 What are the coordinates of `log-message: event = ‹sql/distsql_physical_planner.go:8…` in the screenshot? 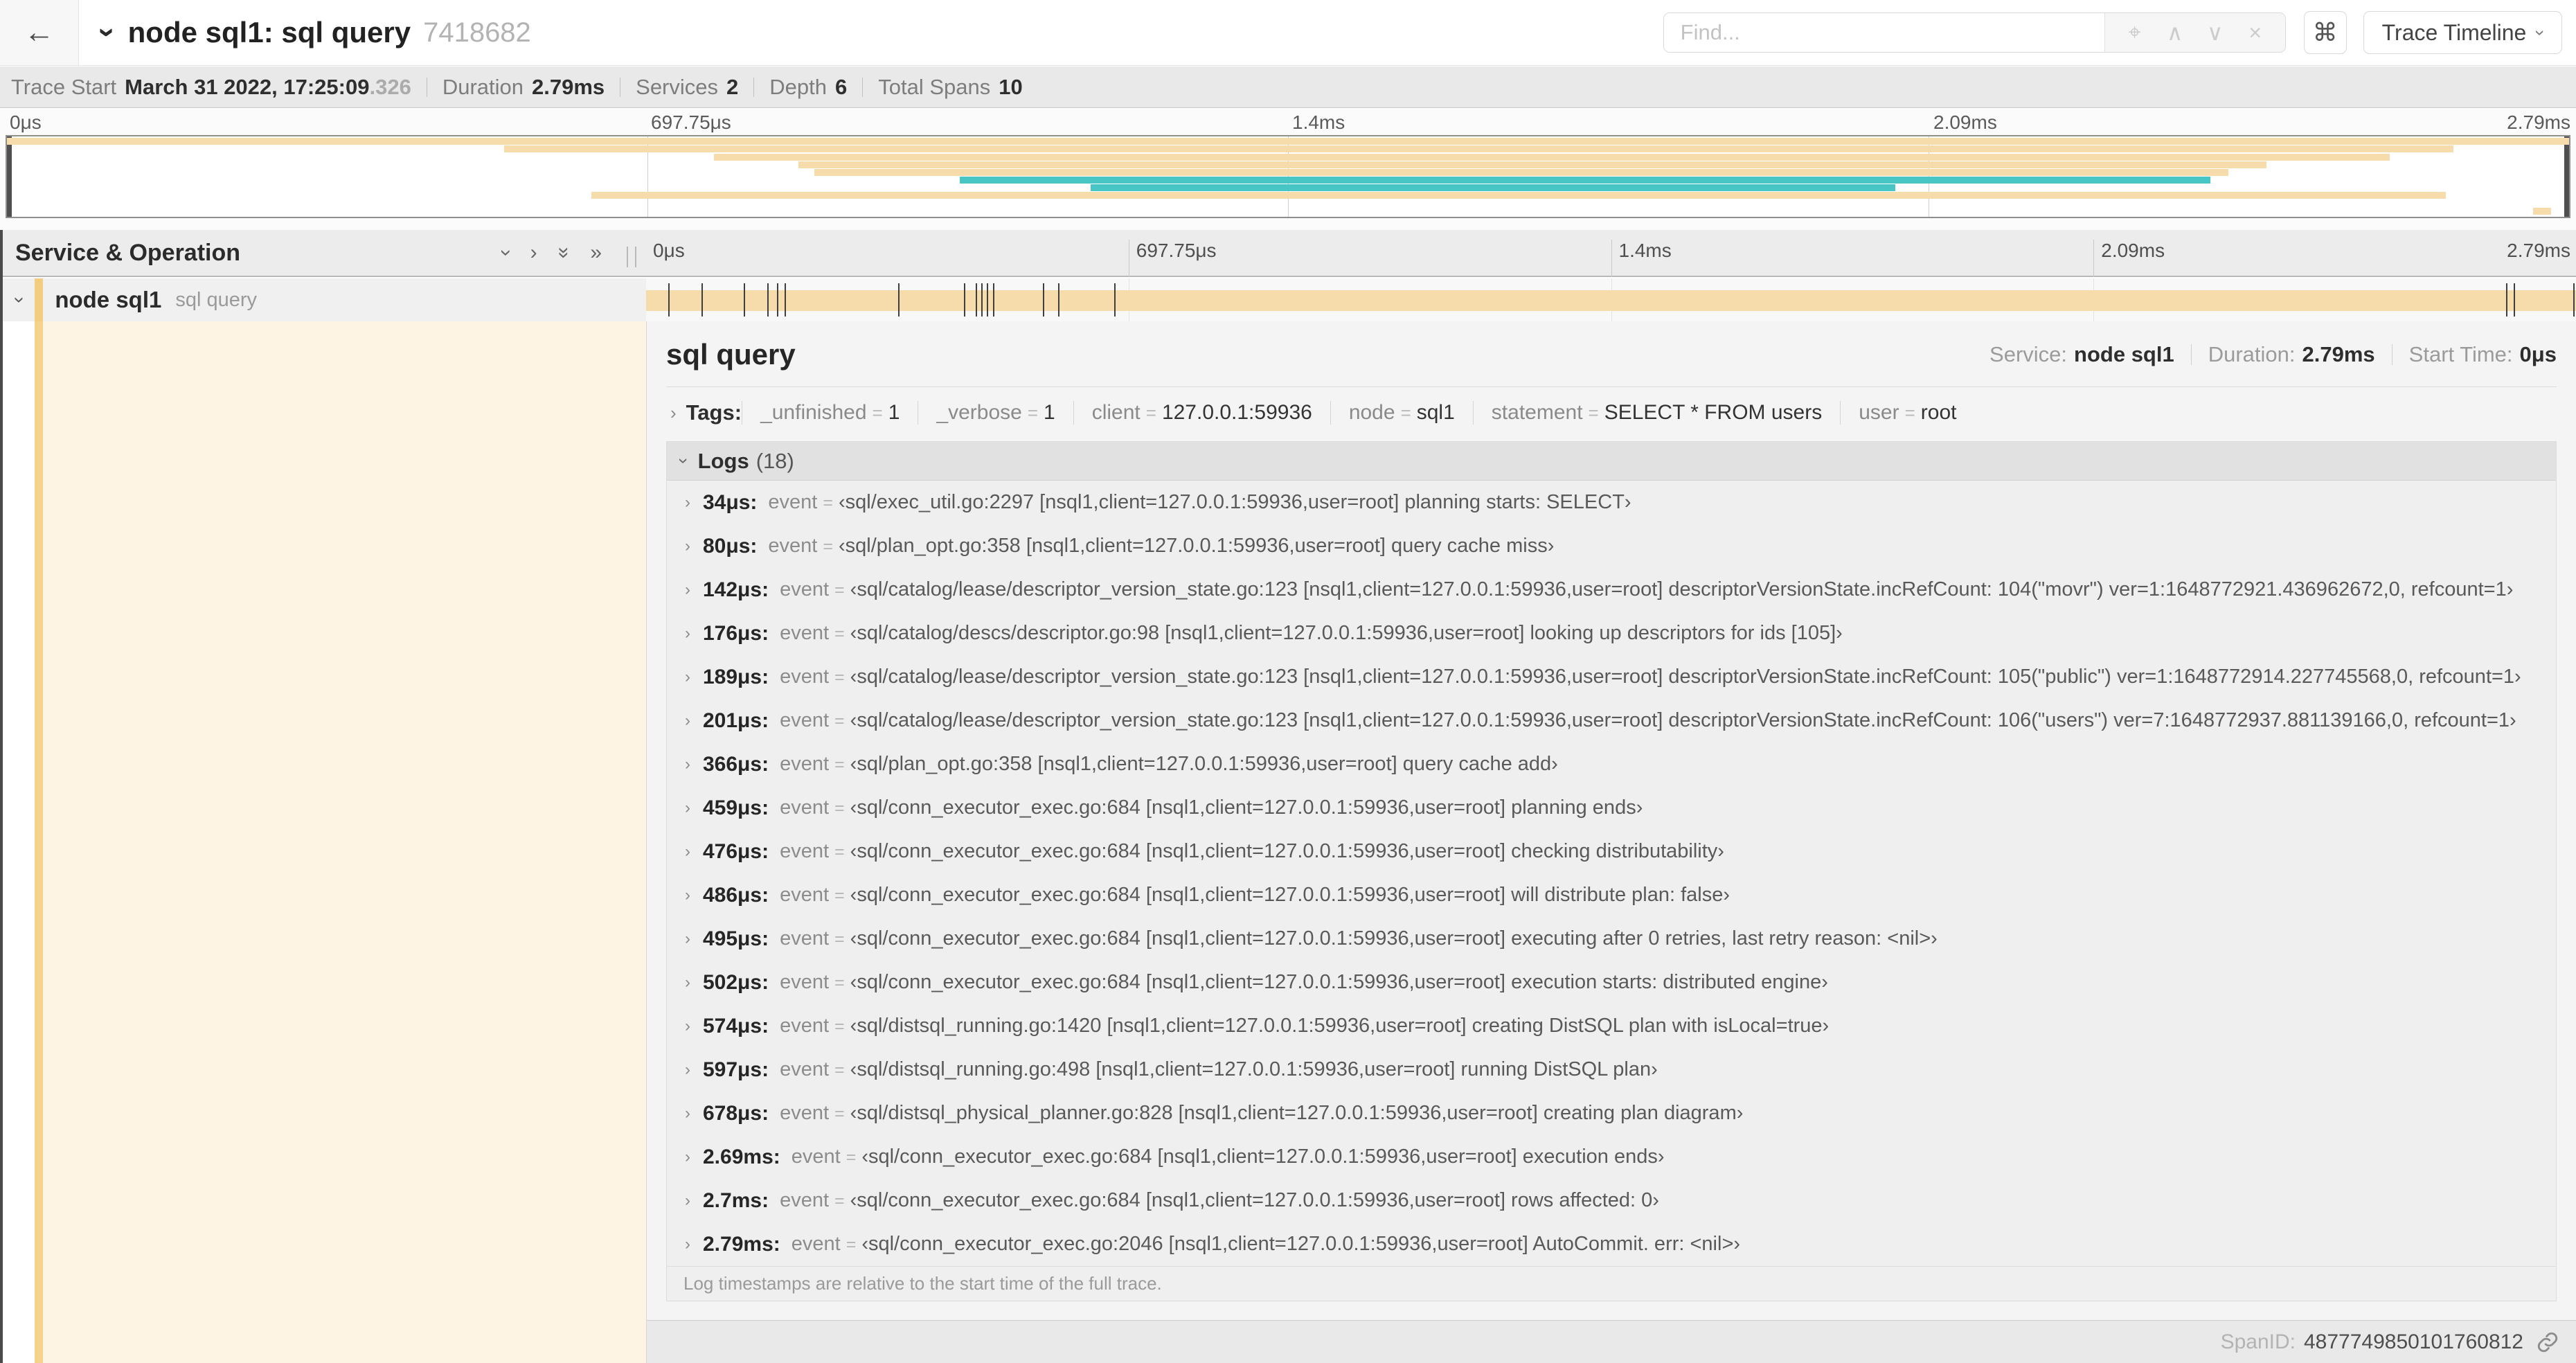 It's located at (1261, 1114).